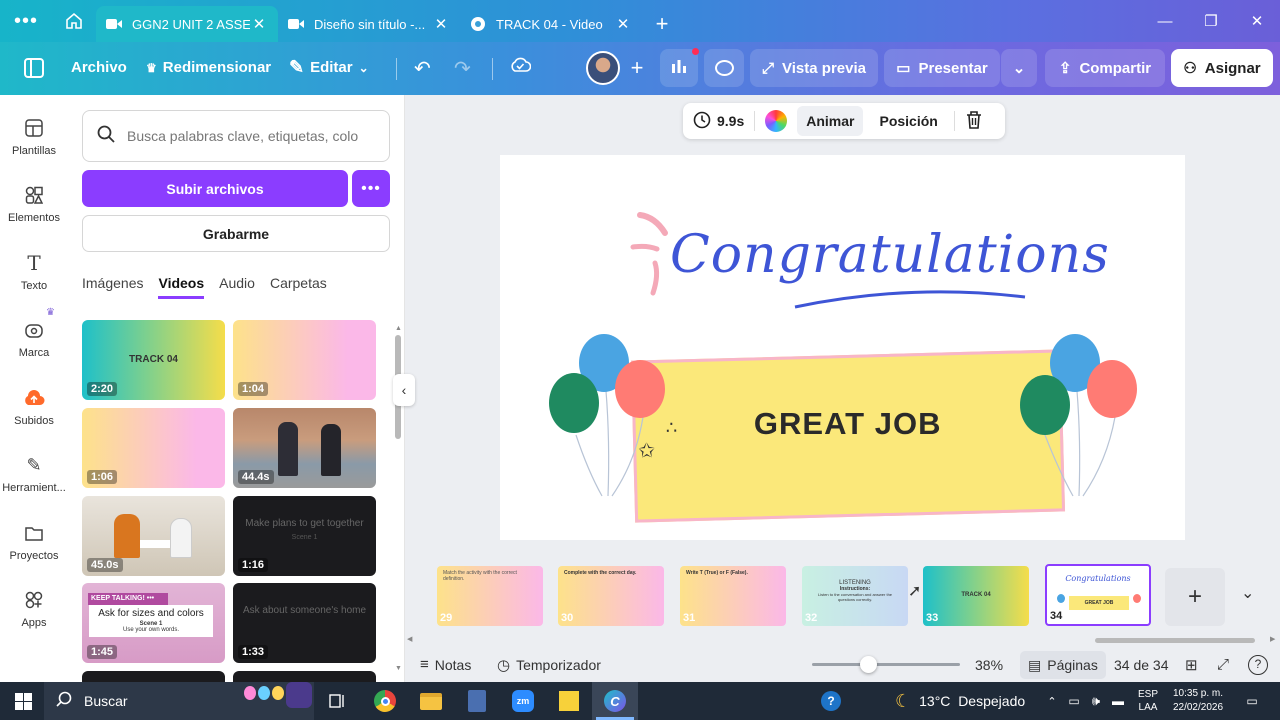 Image resolution: width=1280 pixels, height=720 pixels. I want to click on filmstrip-scrollbar: ◀ ▶, so click(842, 640).